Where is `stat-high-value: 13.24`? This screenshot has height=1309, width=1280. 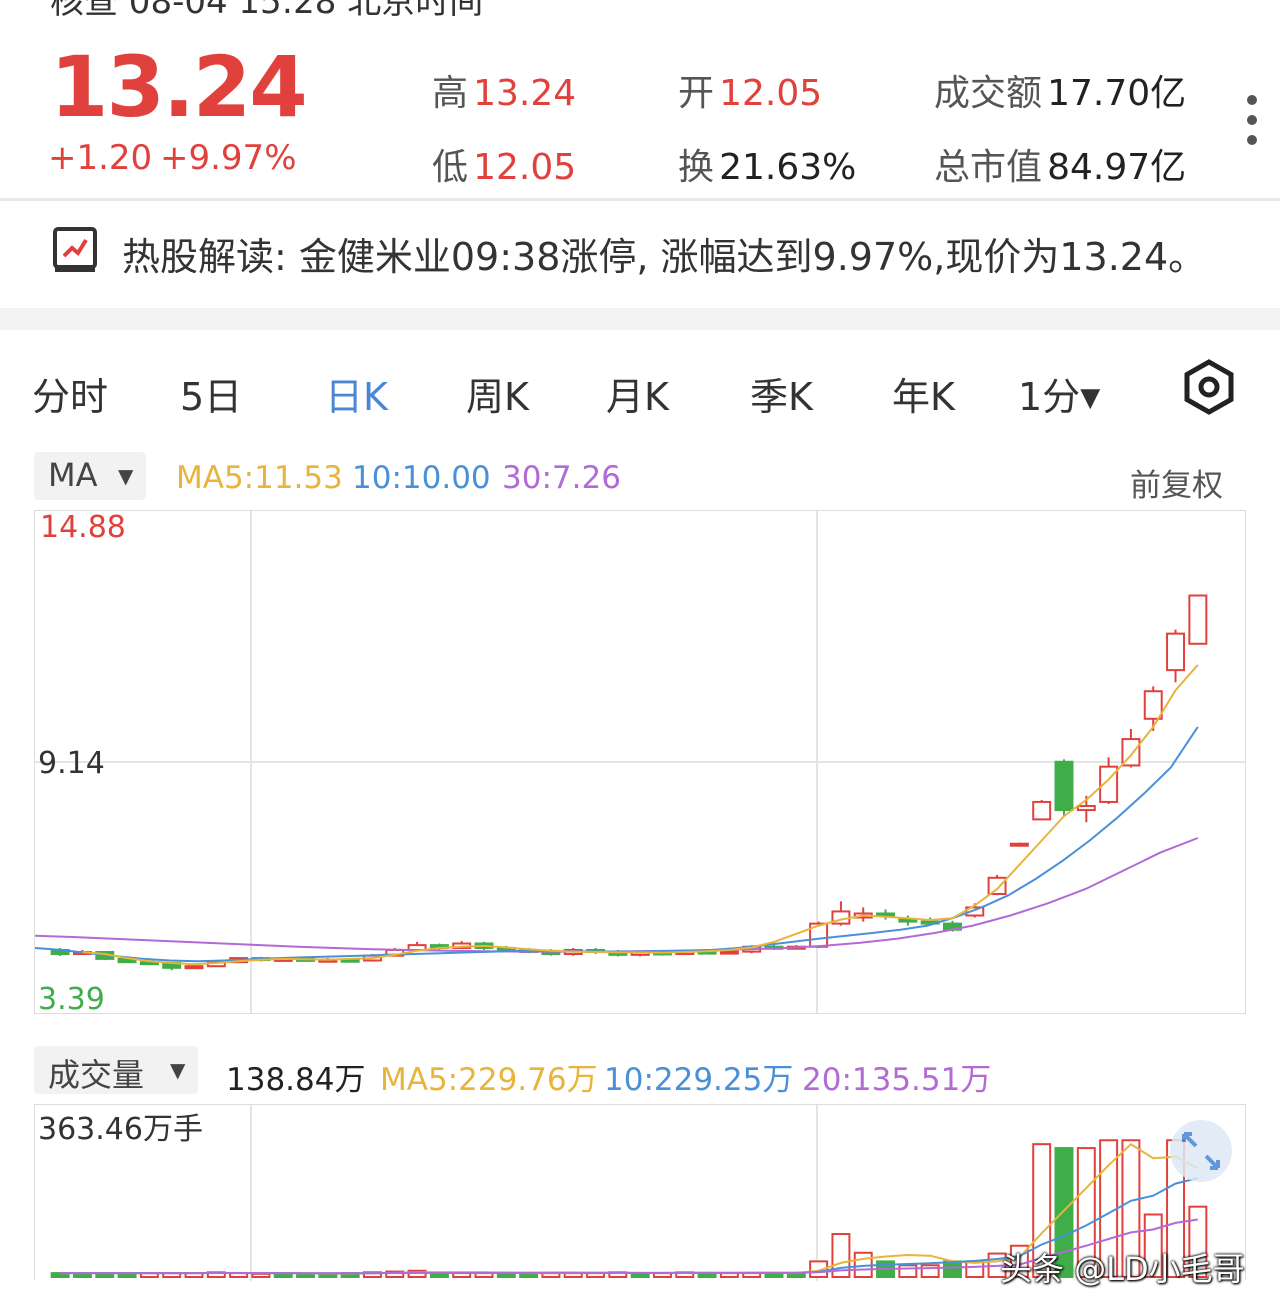
stat-high-value: 13.24 is located at coordinates (525, 93).